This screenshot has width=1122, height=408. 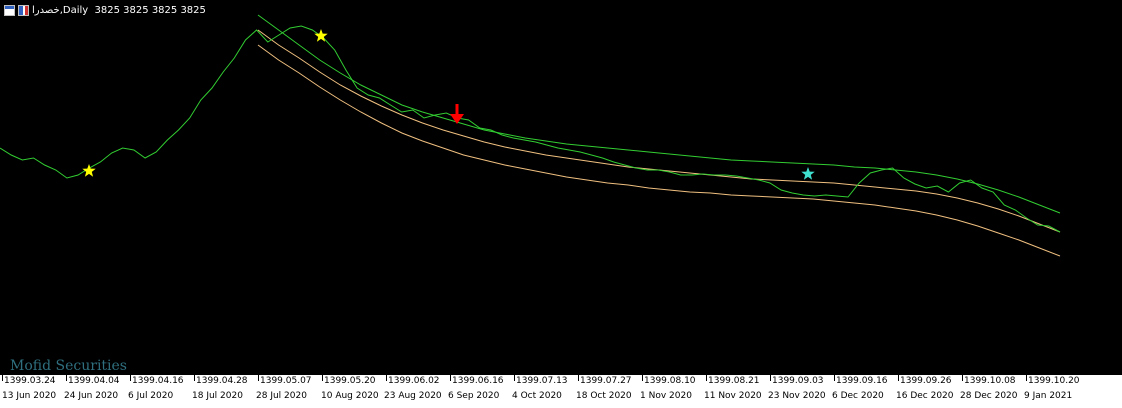 I want to click on chart-title-bar: خصدرا,Daily 3825 3825 3825 3825, so click(x=105, y=10).